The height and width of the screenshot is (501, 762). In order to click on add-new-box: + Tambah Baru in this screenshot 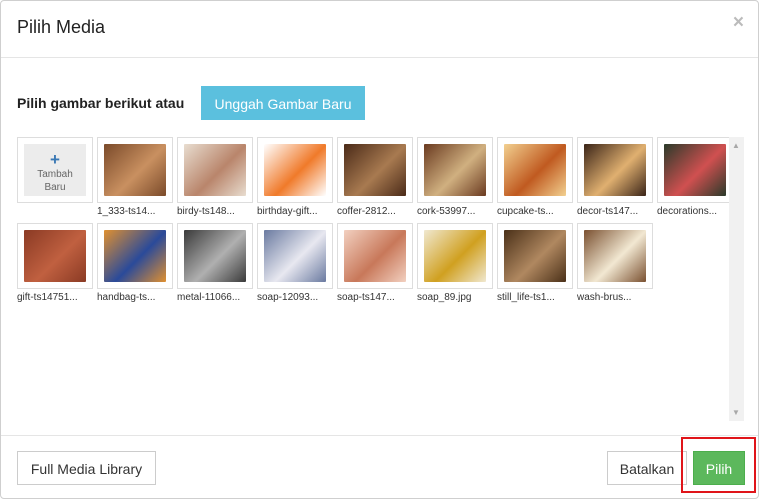, I will do `click(55, 170)`.